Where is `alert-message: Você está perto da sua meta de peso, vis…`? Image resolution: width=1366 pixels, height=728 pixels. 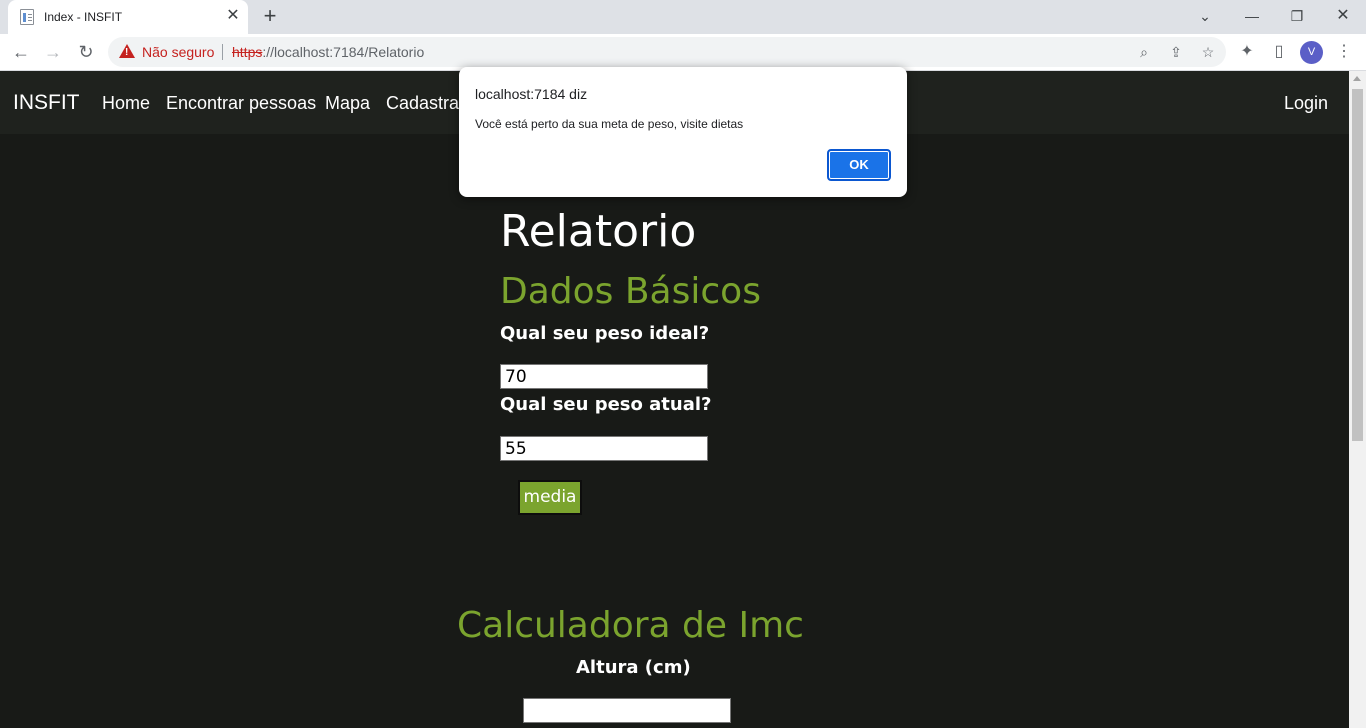
alert-message: Você está perto da sua meta de peso, vis… is located at coordinates (609, 124).